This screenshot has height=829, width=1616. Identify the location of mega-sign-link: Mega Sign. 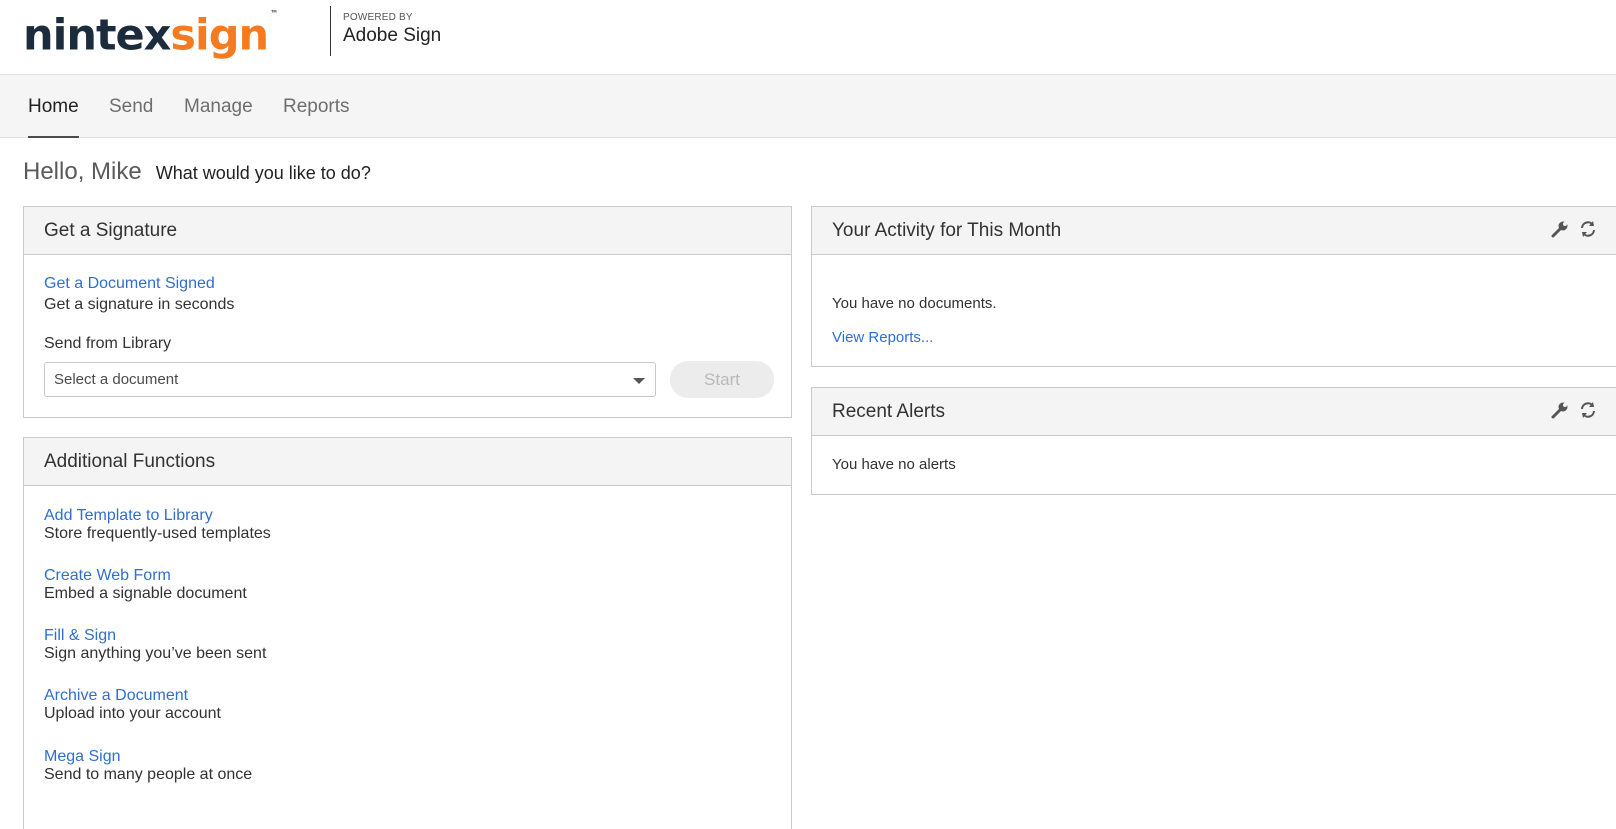
(148, 757).